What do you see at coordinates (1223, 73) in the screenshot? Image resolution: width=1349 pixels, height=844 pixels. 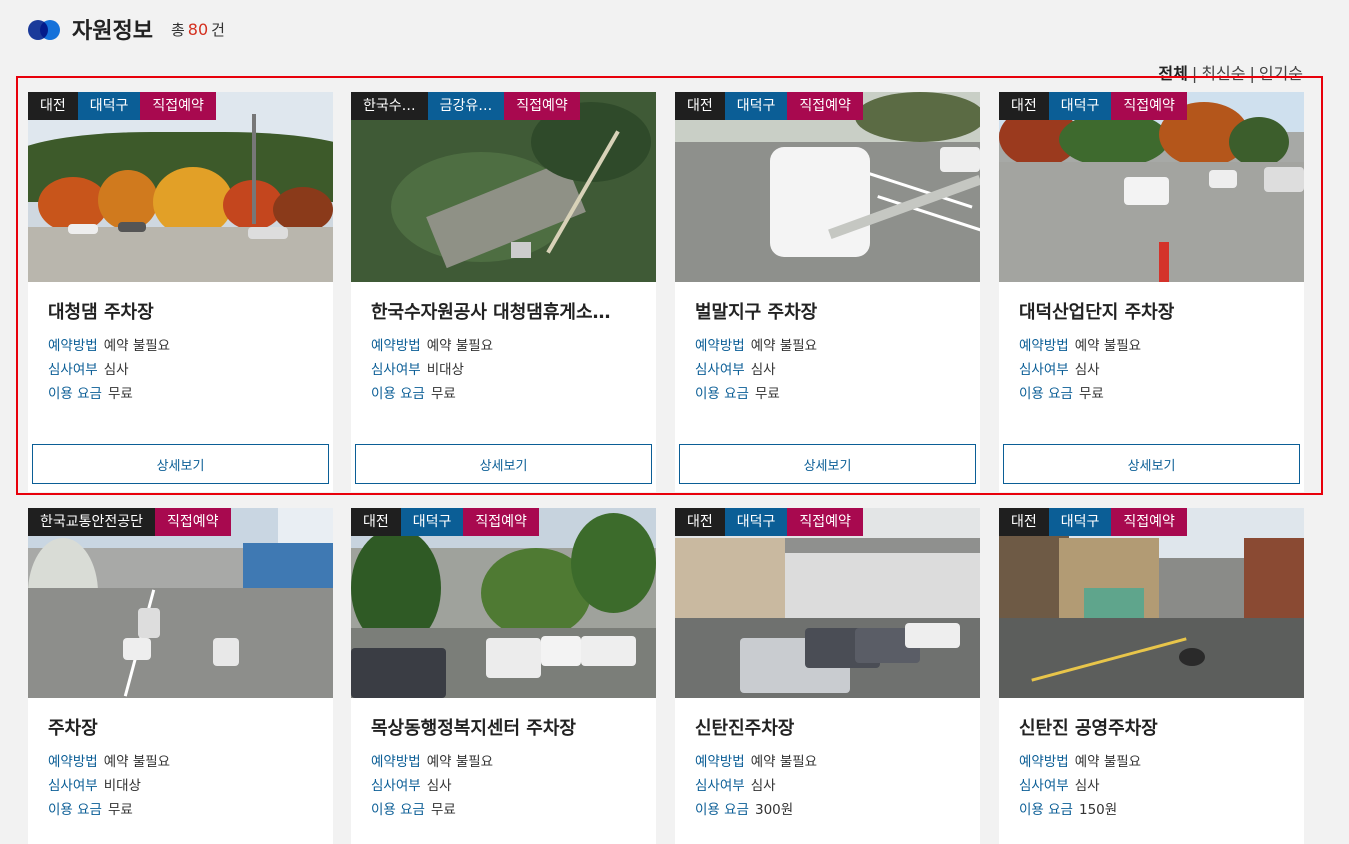 I see `sort-latest: 최신순` at bounding box center [1223, 73].